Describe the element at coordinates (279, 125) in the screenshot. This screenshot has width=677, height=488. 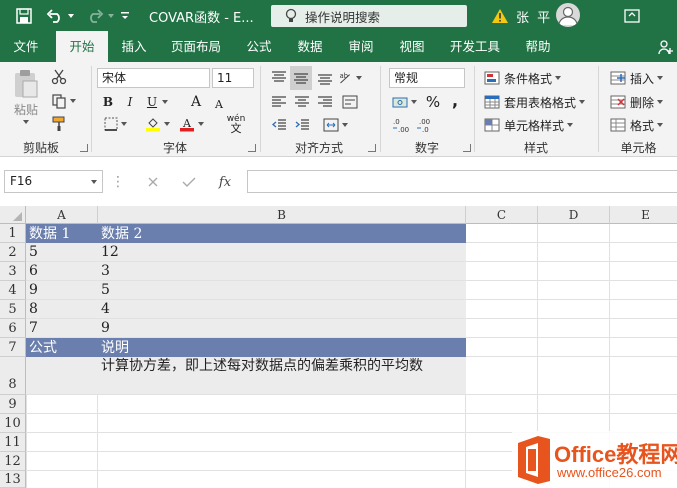
I see `decrease-indent-icon` at that location.